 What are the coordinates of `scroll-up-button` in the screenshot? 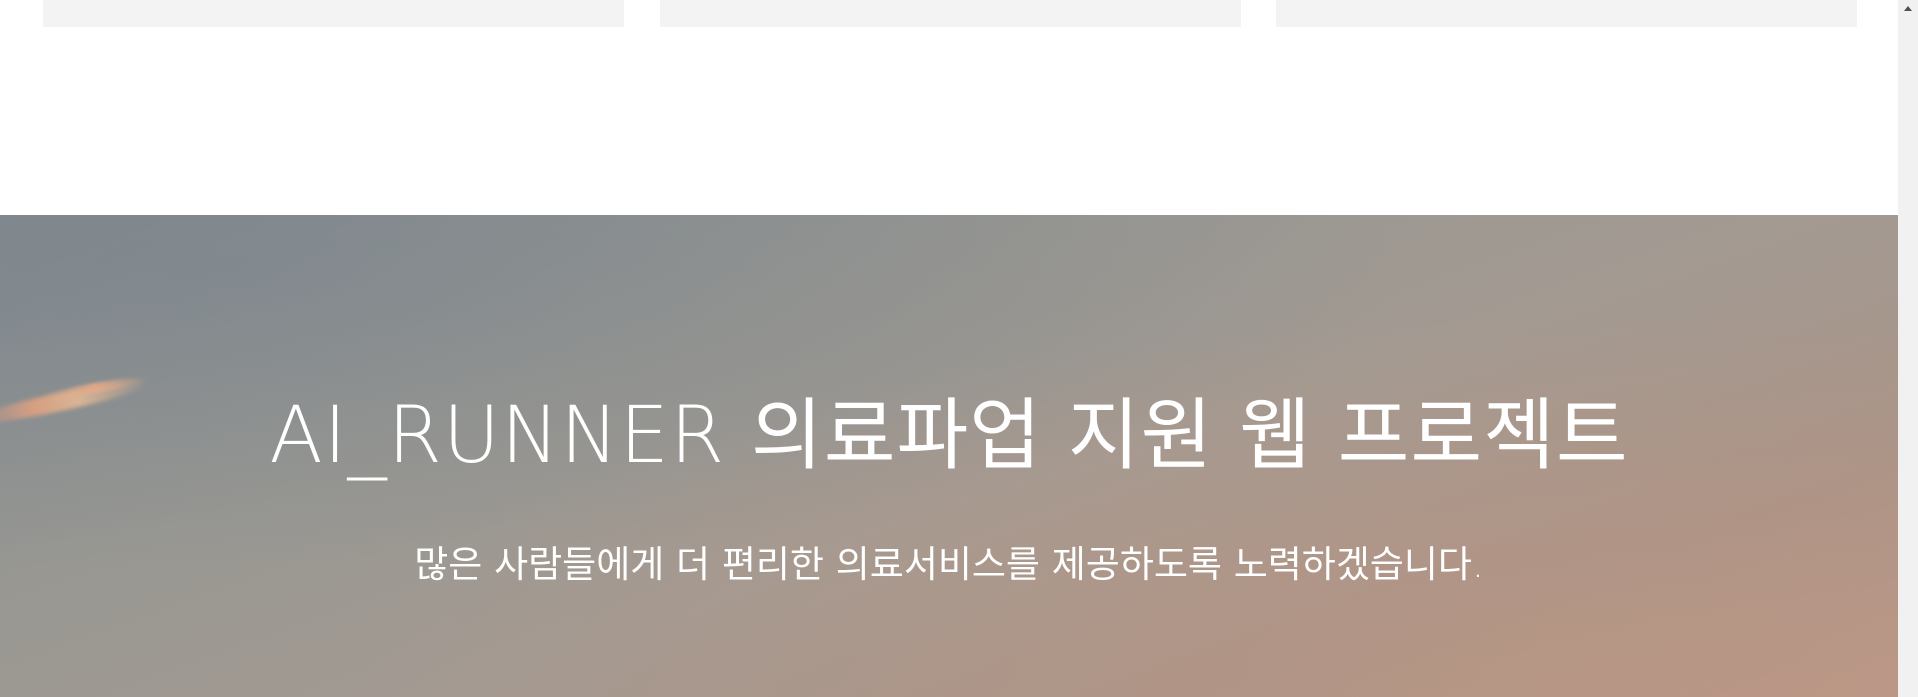 It's located at (1908, 8).